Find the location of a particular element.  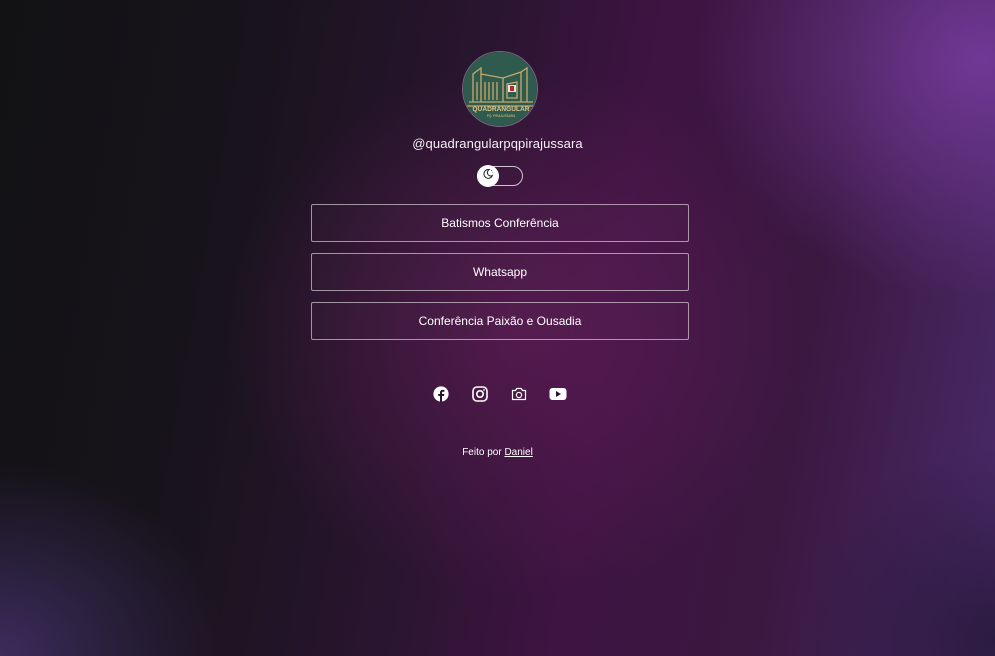

link-label: Whatsapp is located at coordinates (500, 272).